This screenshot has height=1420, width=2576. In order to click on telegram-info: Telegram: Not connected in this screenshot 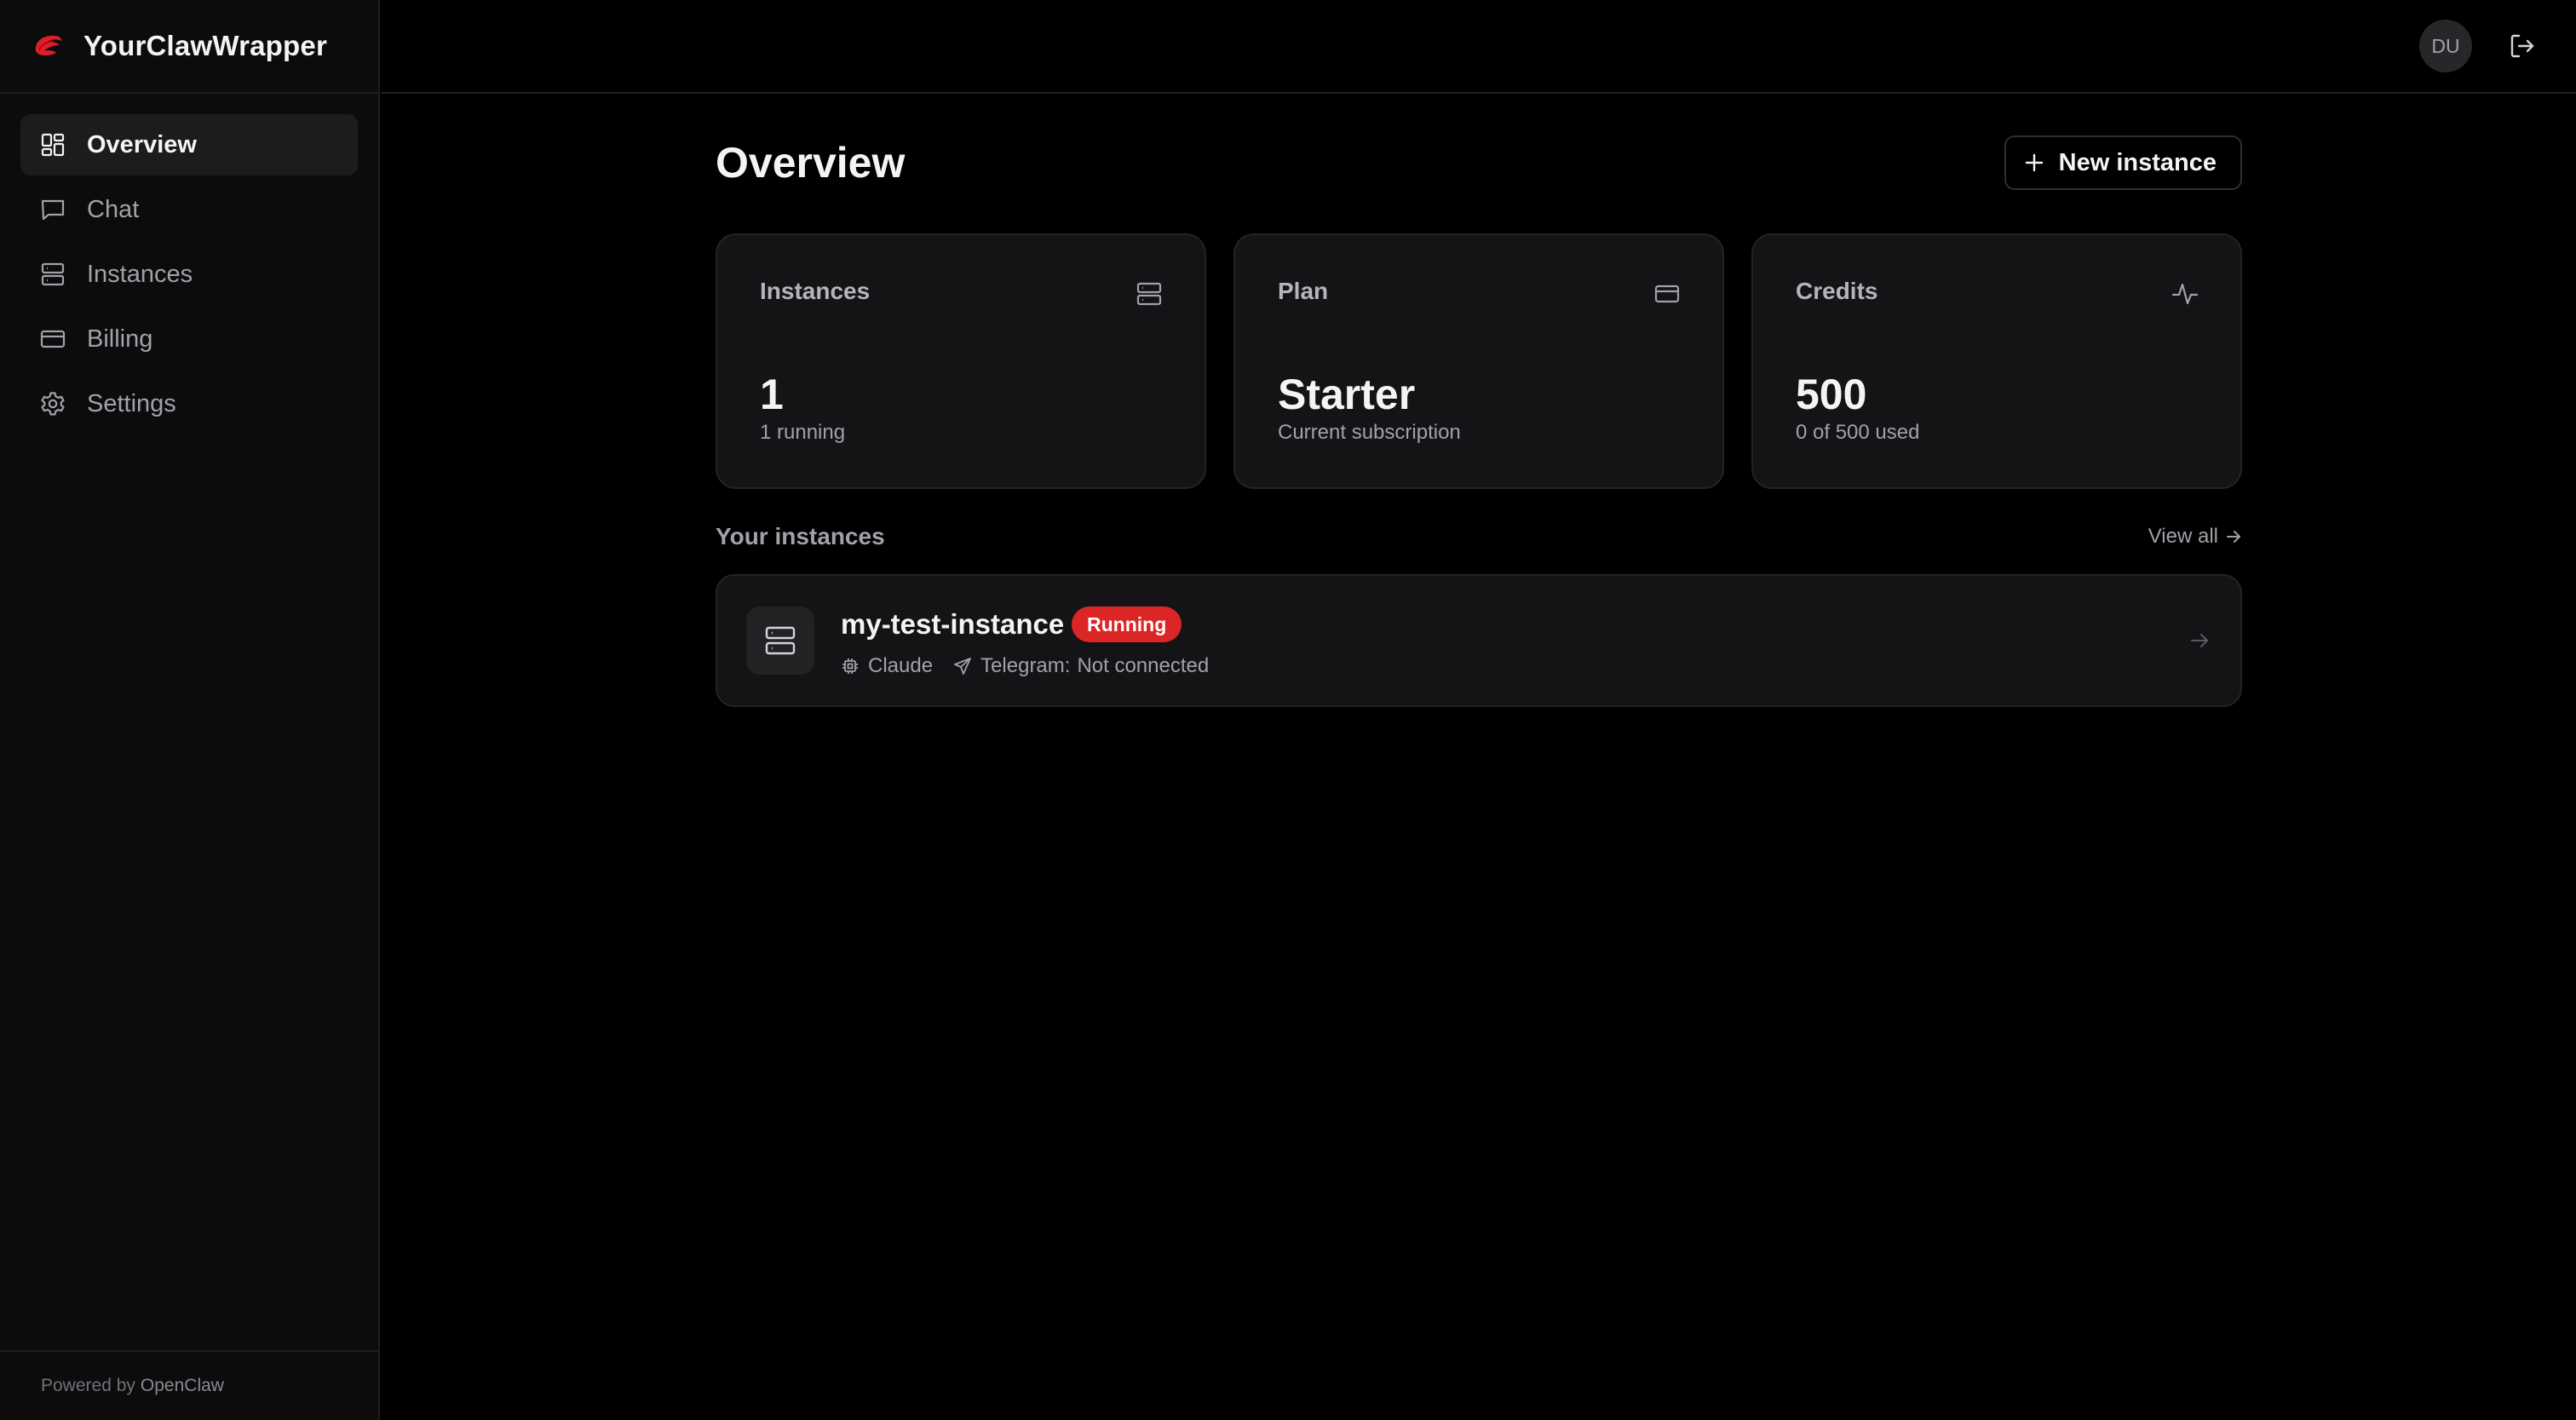, I will do `click(1081, 666)`.